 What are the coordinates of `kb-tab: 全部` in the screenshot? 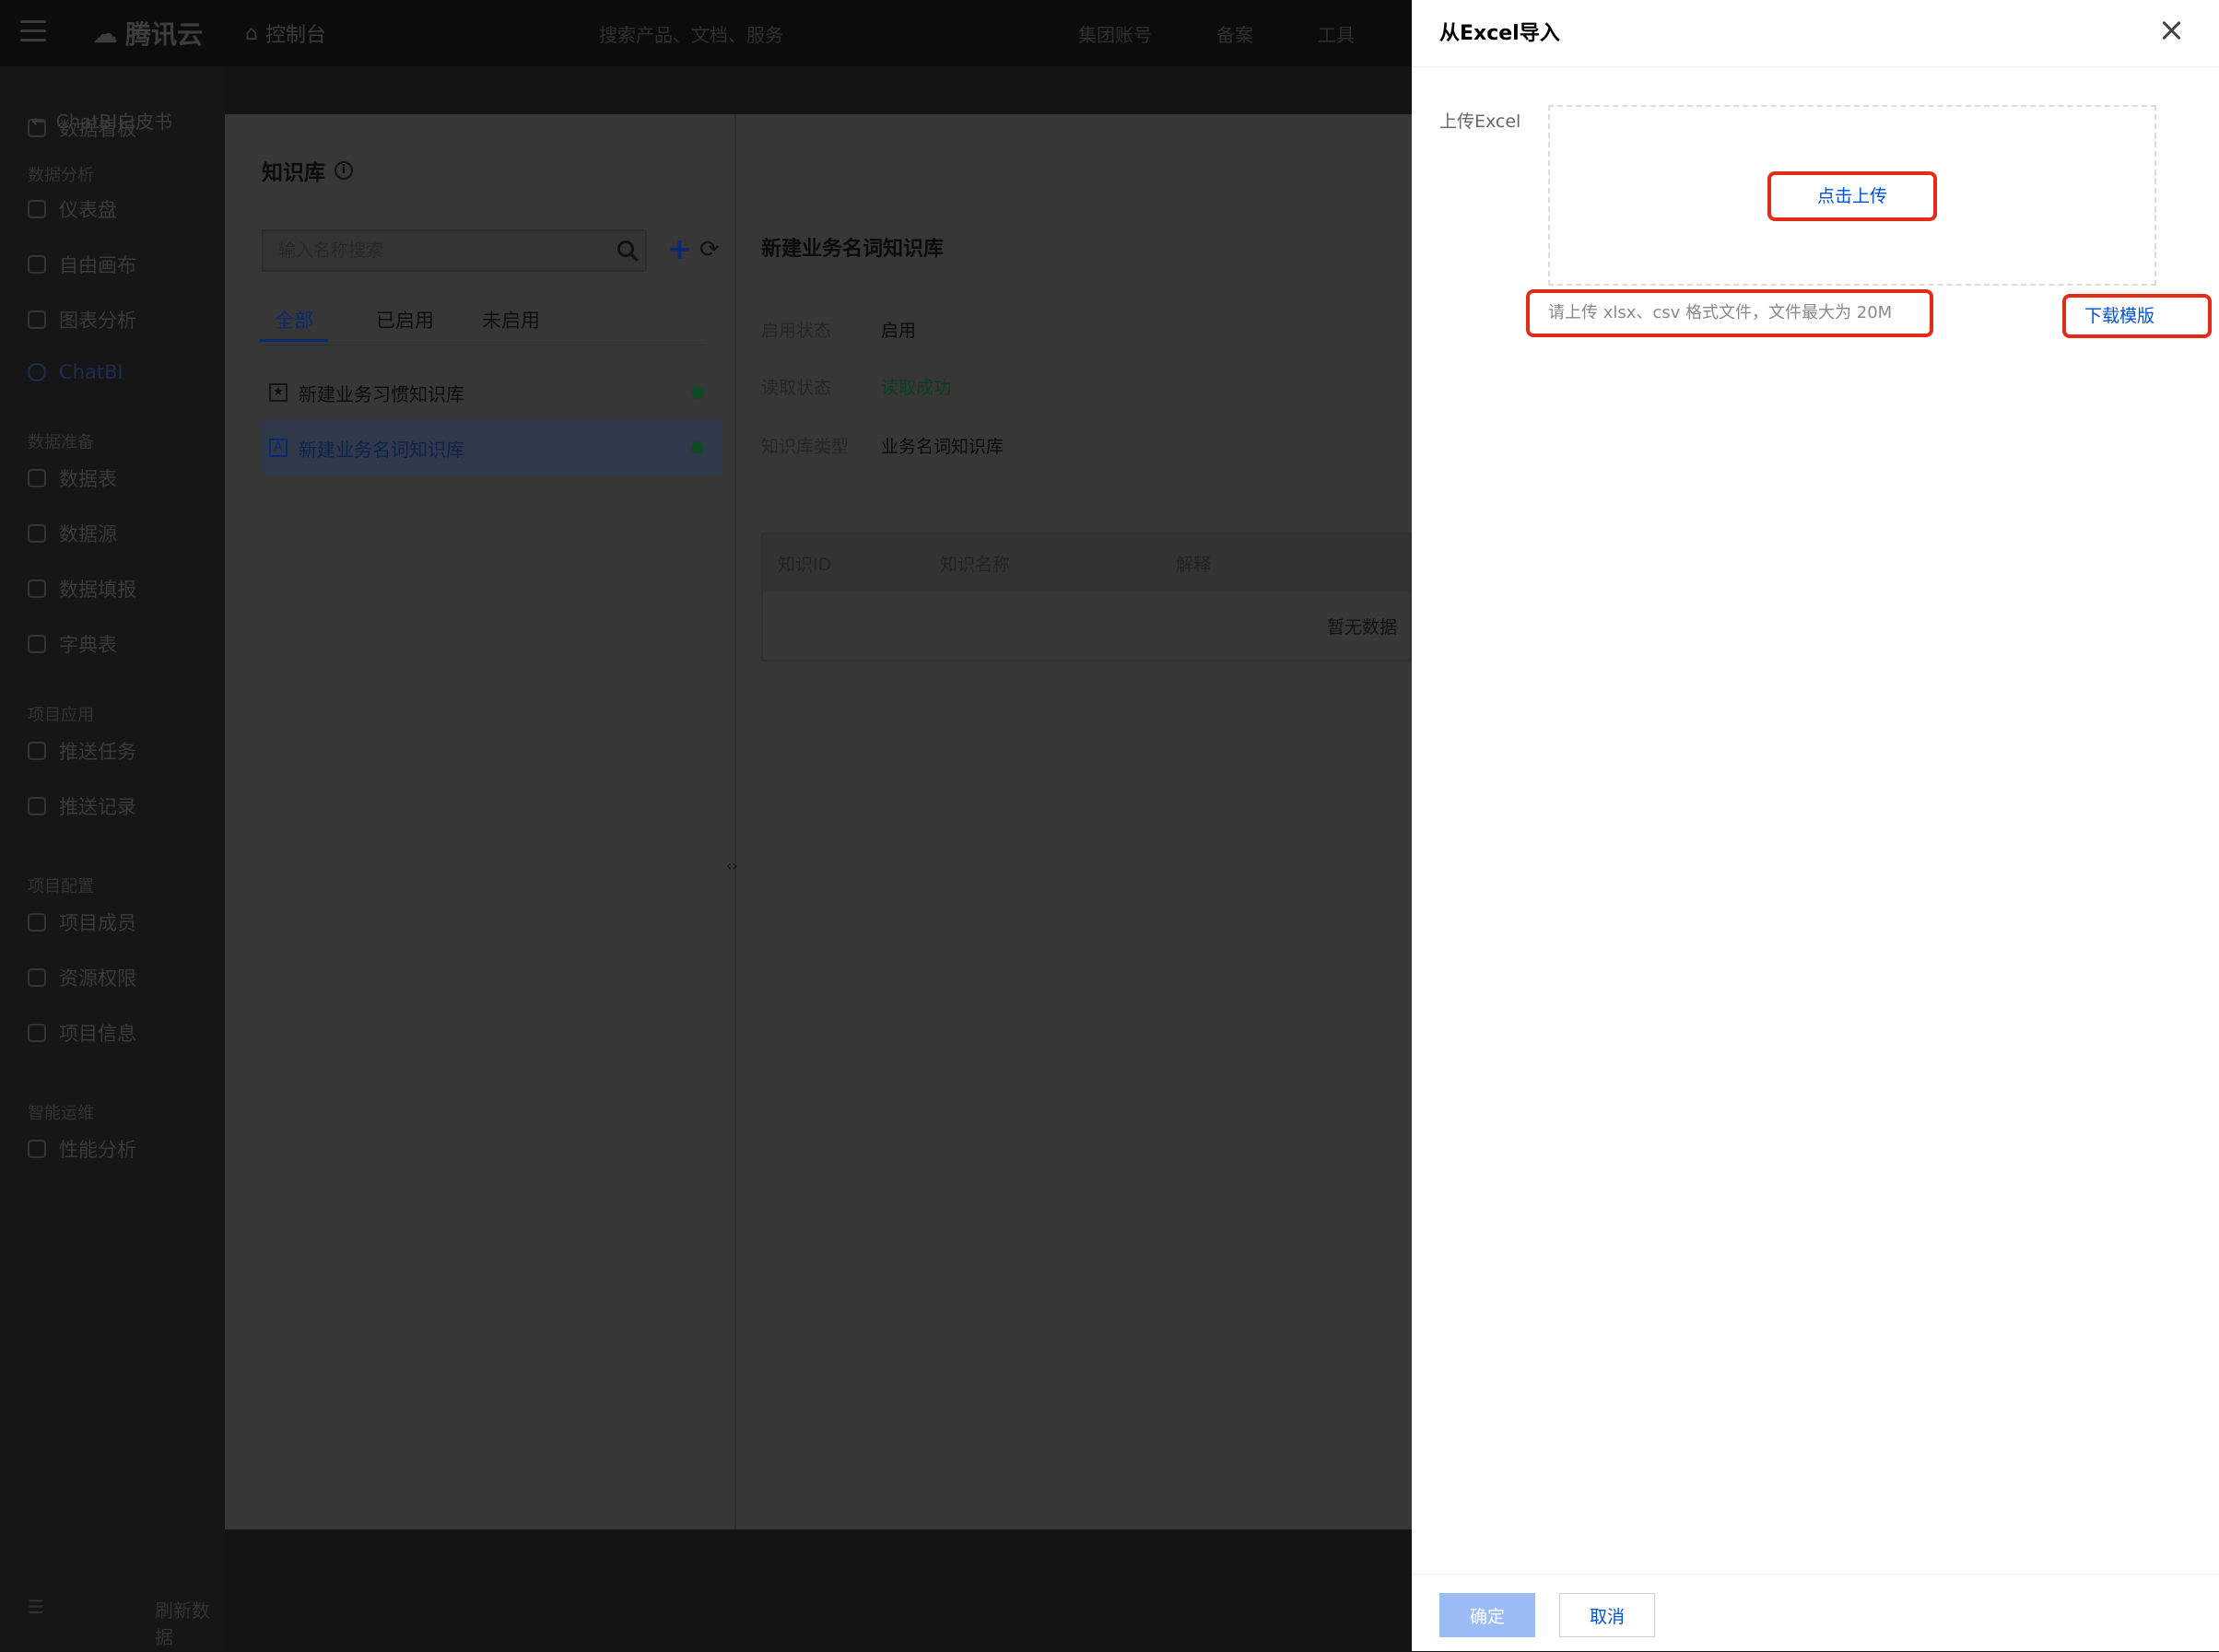 It's located at (294, 320).